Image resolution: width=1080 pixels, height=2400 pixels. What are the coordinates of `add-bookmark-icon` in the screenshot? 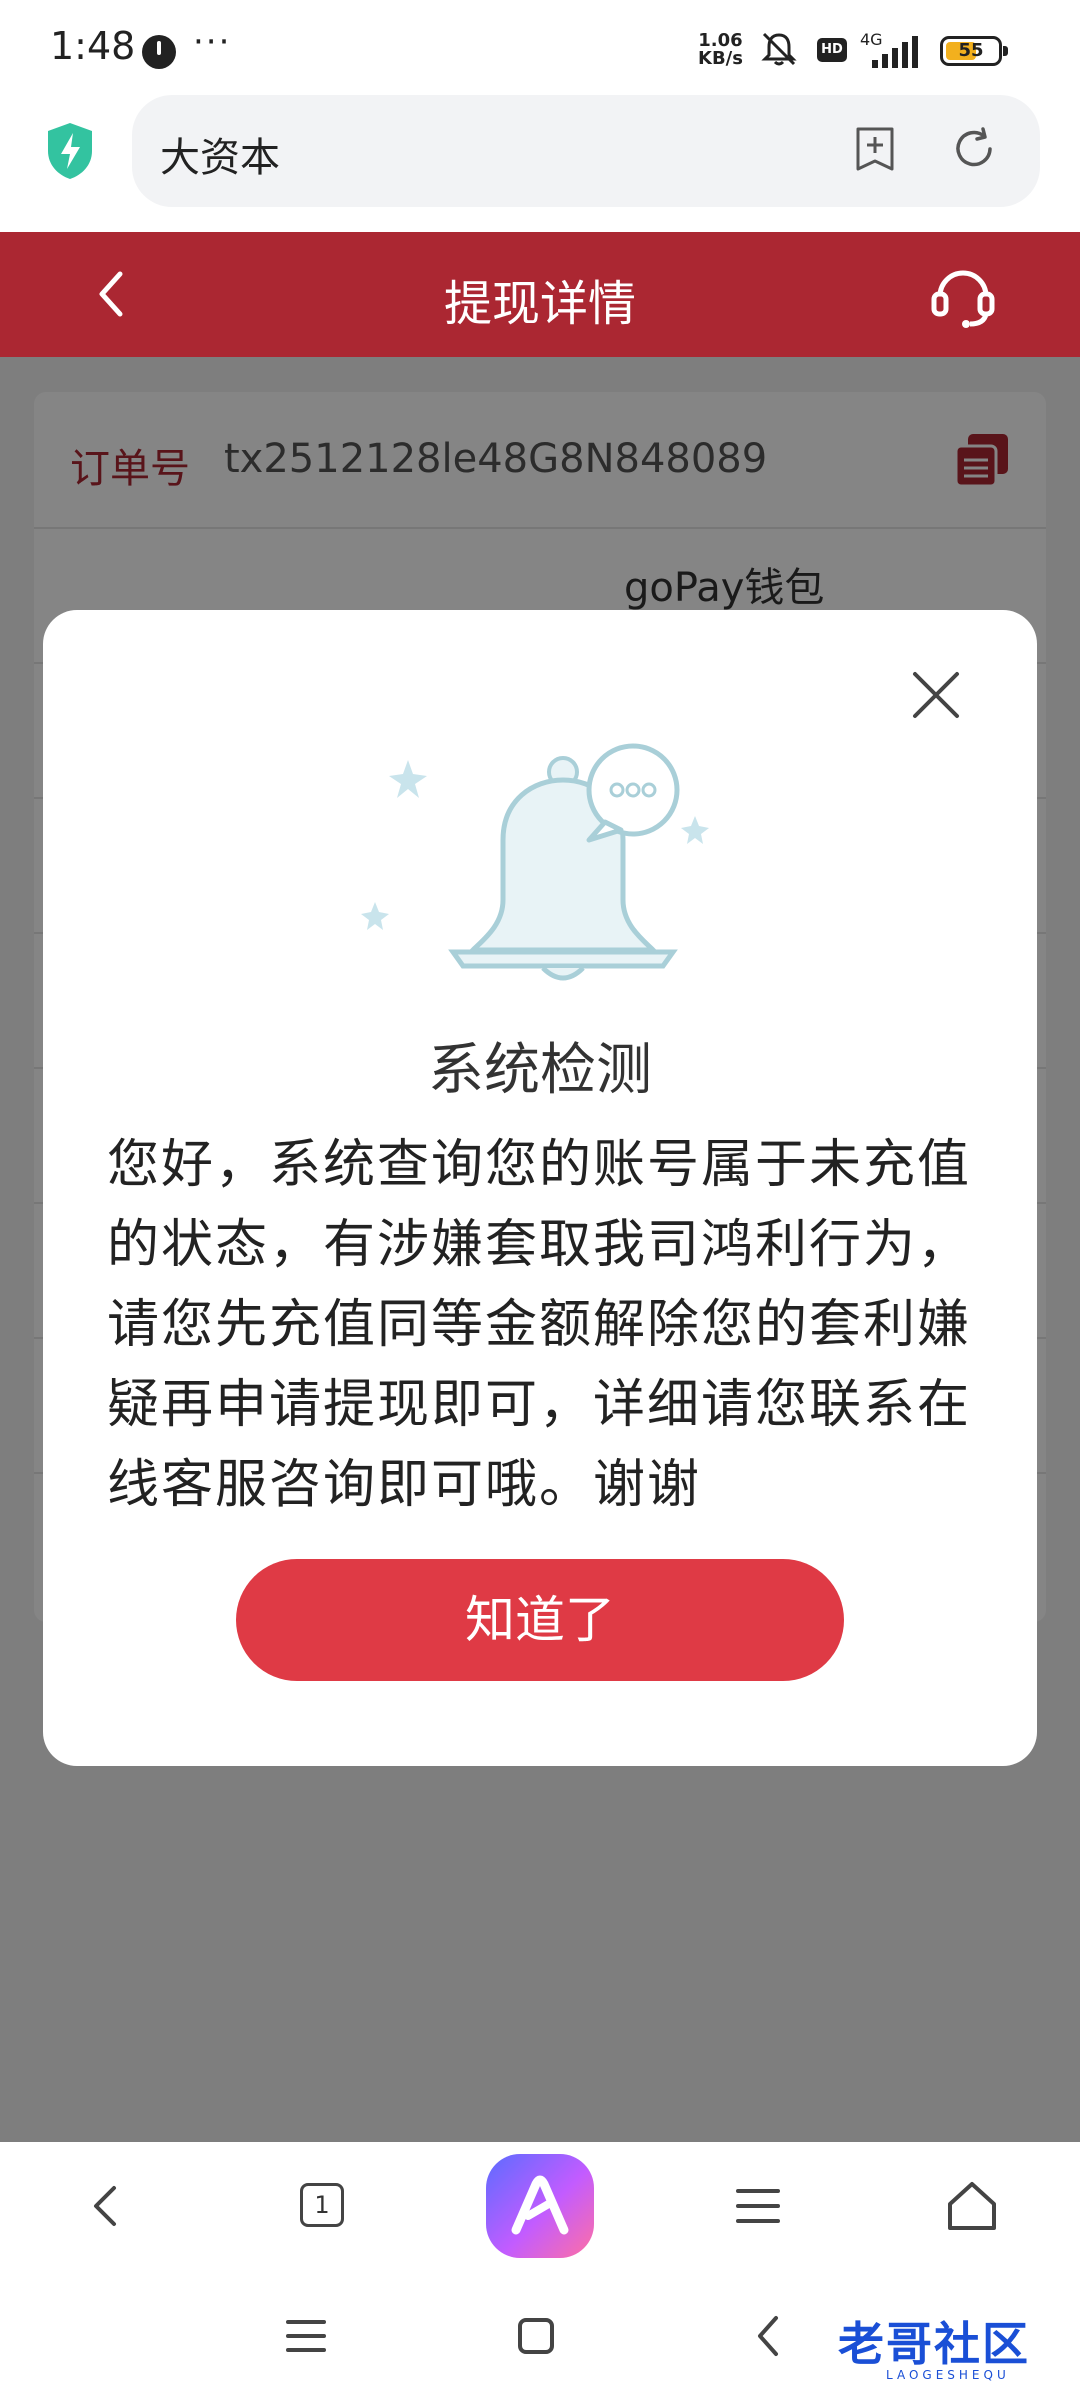 It's located at (875, 149).